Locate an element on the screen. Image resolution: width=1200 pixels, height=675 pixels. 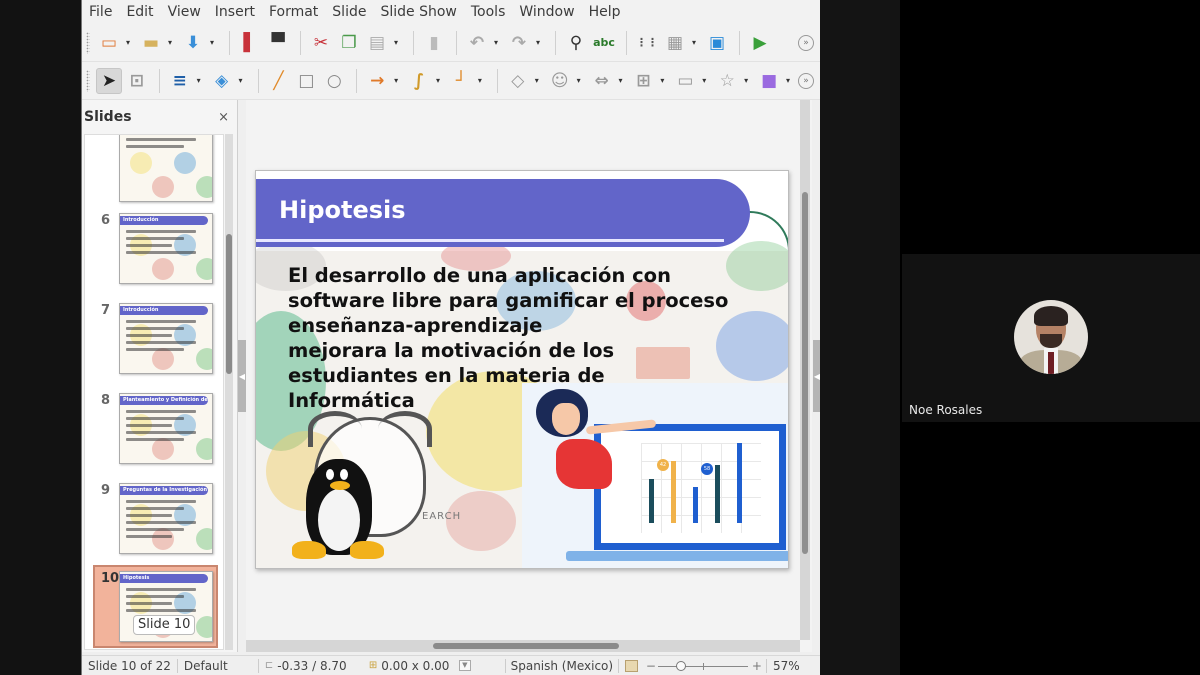
participant-tile: Noe Rosales is located at coordinates (1051, 338).